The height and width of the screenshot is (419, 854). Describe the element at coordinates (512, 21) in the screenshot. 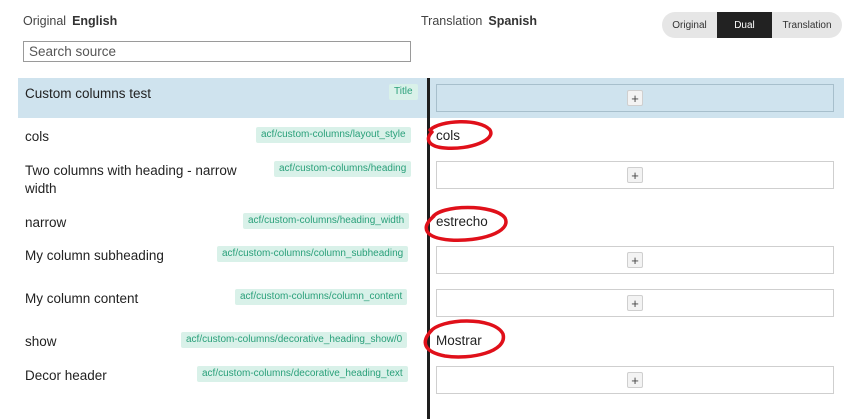

I see `translation-language: Spanish` at that location.